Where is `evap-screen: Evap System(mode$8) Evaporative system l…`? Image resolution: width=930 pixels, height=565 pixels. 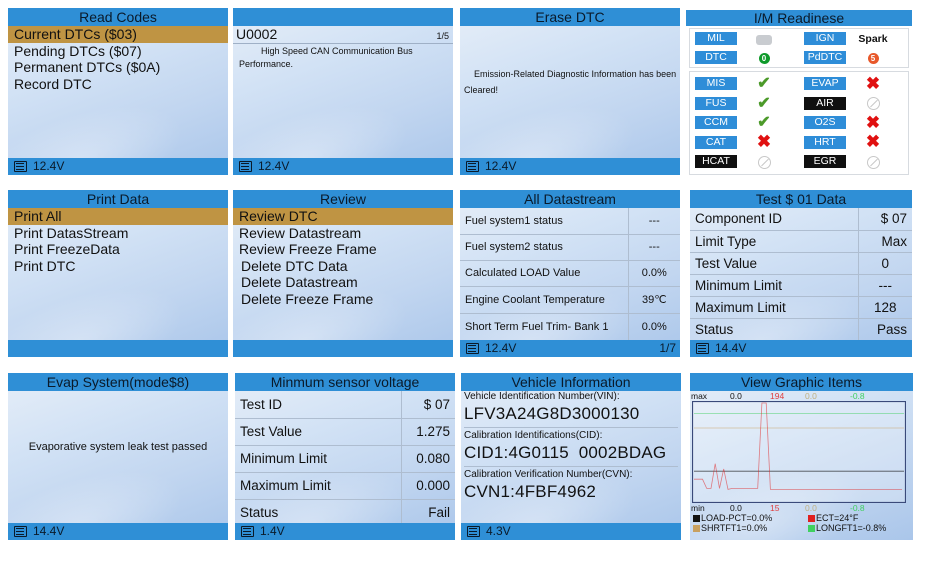 evap-screen: Evap System(mode$8) Evaporative system l… is located at coordinates (118, 456).